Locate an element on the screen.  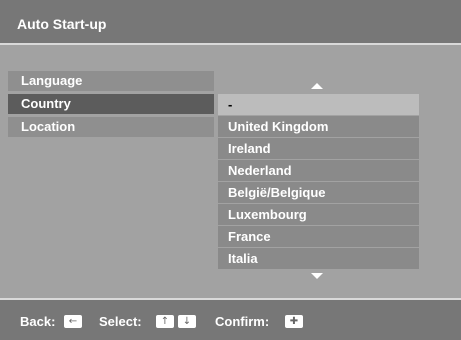
footer-hint-bar: Back: ← Select: ↑ ↓ Confirm: ✚ is located at coordinates (230, 319).